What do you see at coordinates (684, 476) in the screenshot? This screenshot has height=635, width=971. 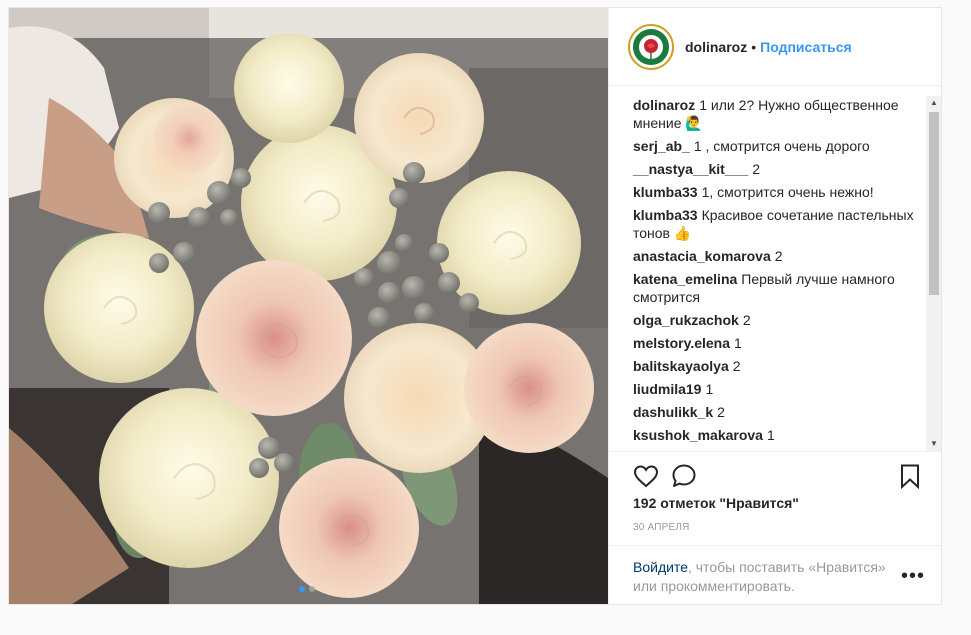 I see `comment-icon` at bounding box center [684, 476].